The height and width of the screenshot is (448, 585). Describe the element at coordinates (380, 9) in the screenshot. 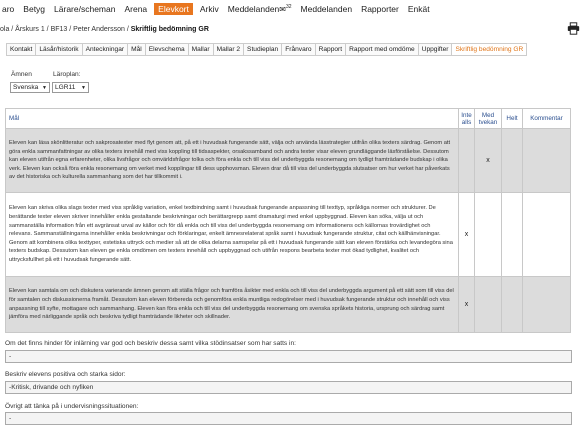

I see `nav-item-rapporter: Rapporter` at that location.